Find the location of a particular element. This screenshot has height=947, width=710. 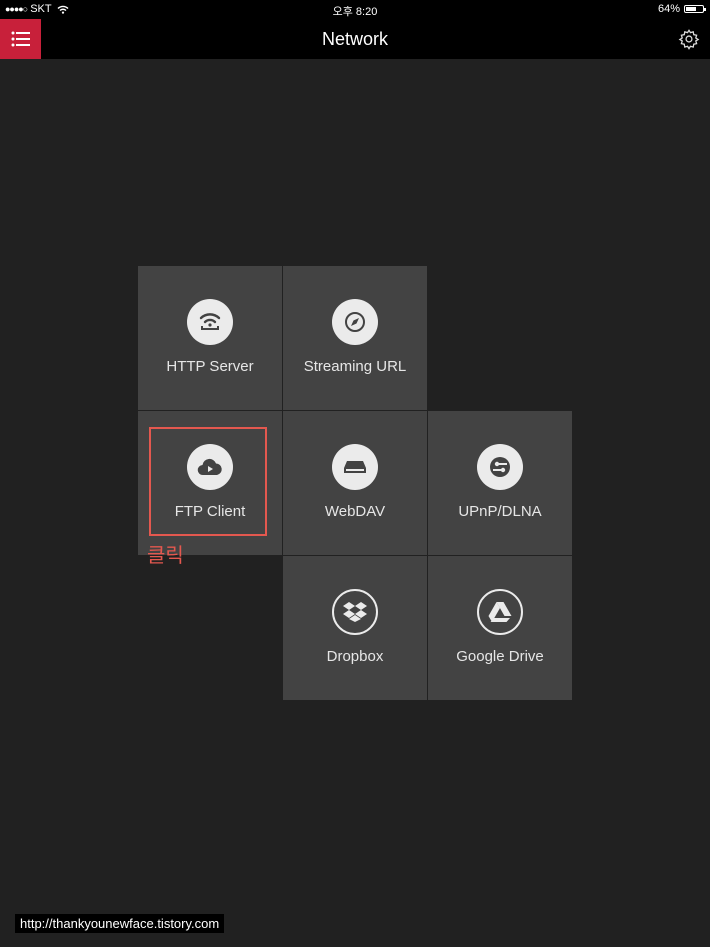

tile-label: Google Drive is located at coordinates (500, 656).